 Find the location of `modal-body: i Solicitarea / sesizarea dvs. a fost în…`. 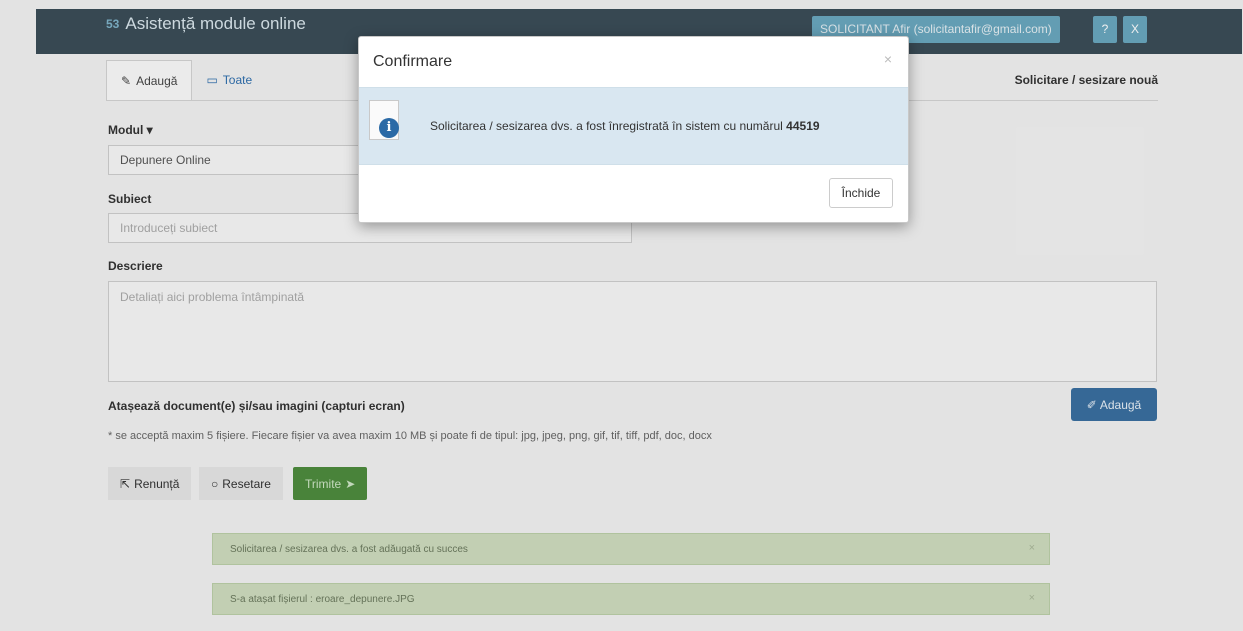

modal-body: i Solicitarea / sesizarea dvs. a fost în… is located at coordinates (633, 126).